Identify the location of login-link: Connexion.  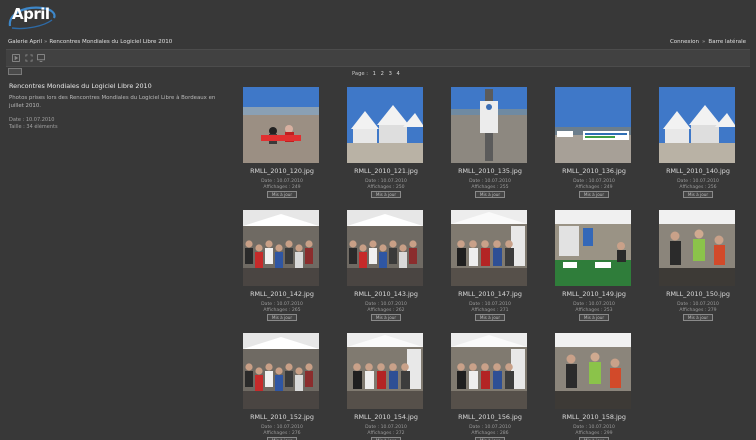
(684, 42).